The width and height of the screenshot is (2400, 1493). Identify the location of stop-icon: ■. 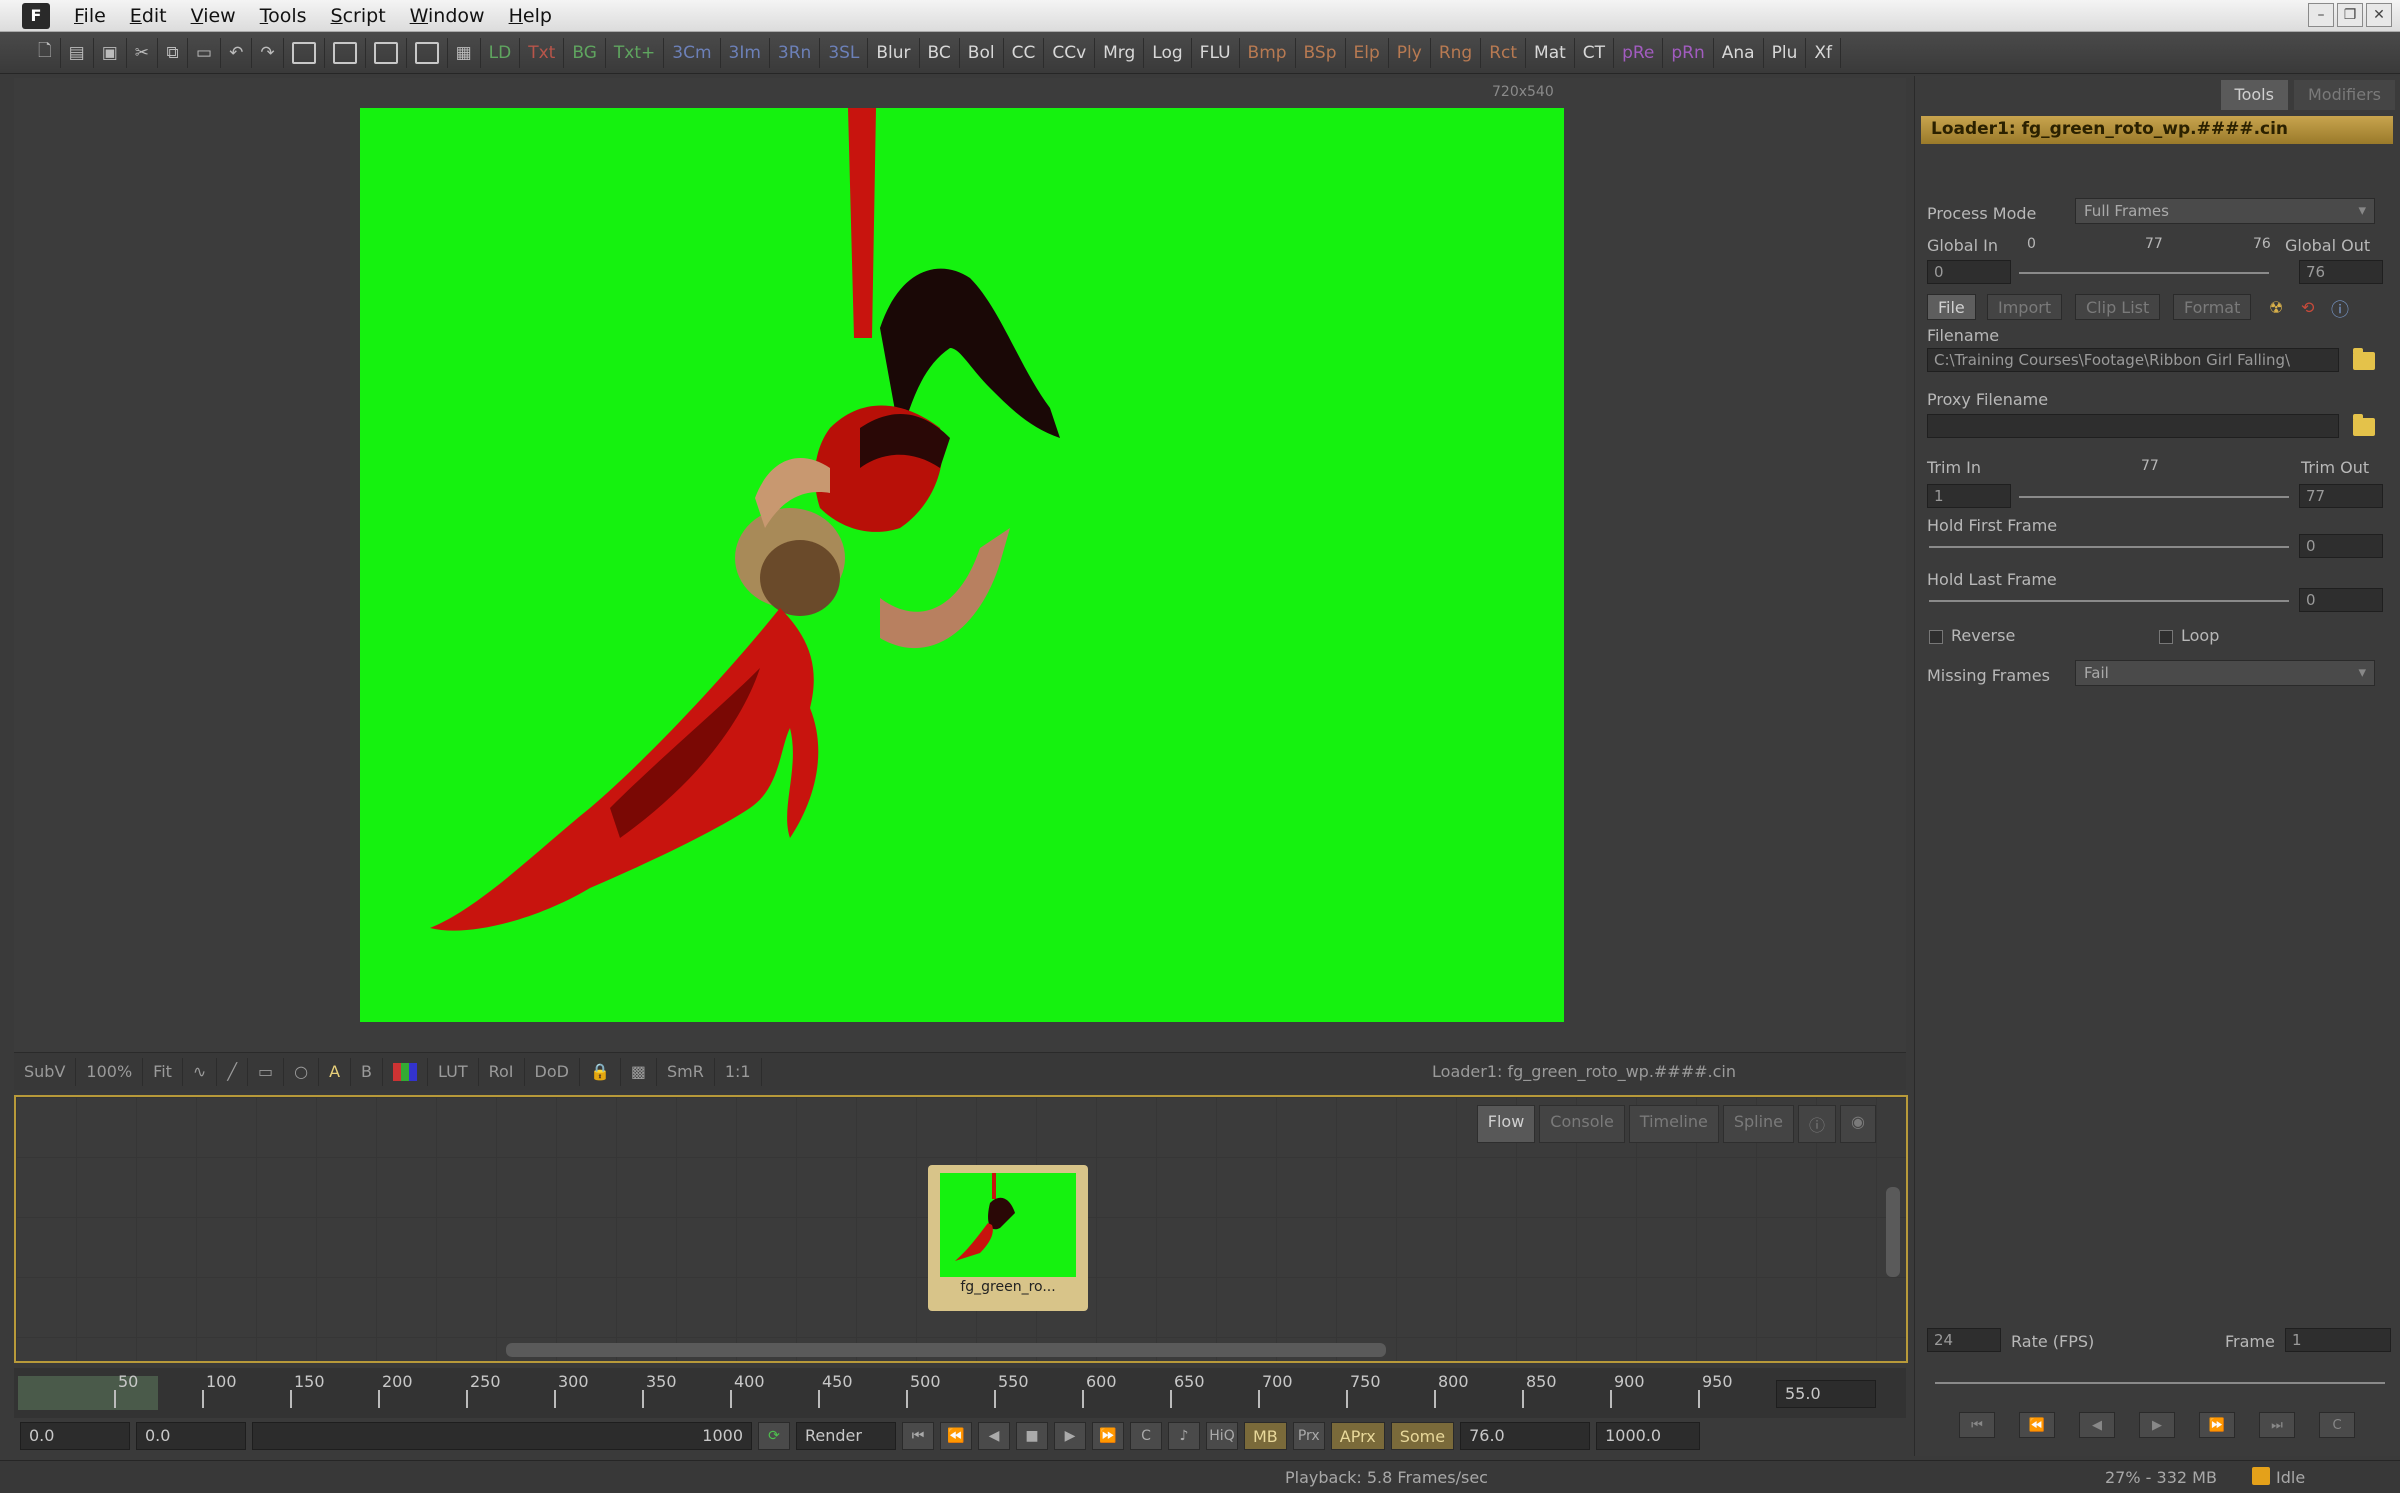
(1032, 1436).